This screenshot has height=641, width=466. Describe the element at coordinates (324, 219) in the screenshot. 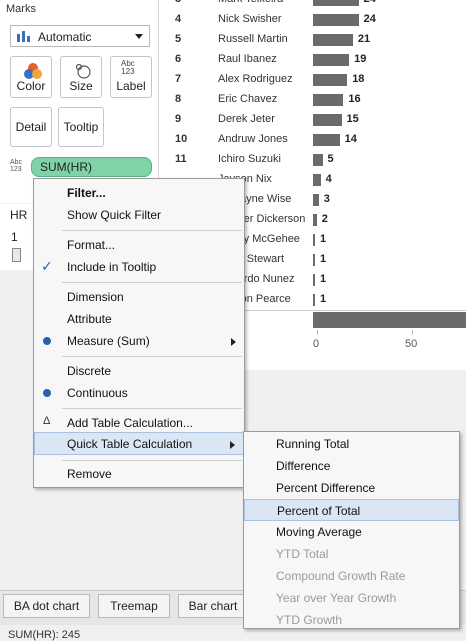

I see `hr-value-label: 2` at that location.